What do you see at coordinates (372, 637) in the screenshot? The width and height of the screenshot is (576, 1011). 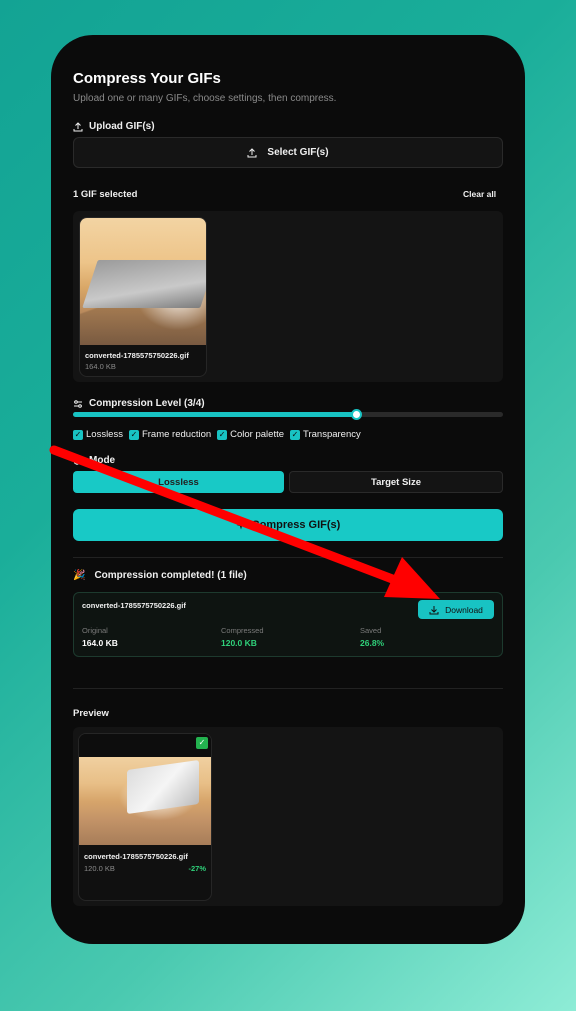 I see `stat-saved: Saved 26.8%` at bounding box center [372, 637].